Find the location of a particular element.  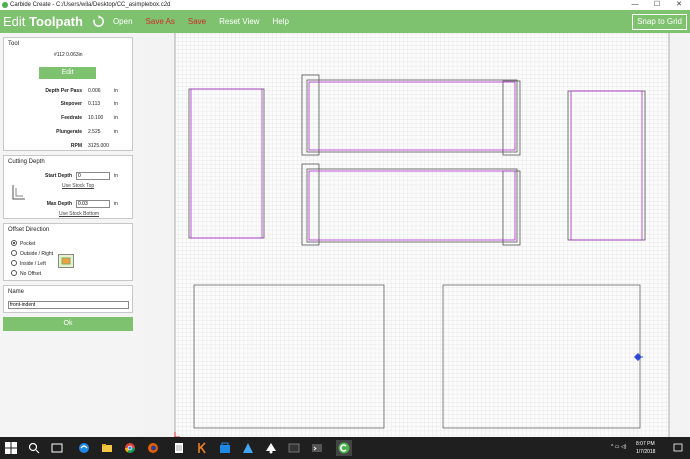

pocket-preview-icon is located at coordinates (66, 261).